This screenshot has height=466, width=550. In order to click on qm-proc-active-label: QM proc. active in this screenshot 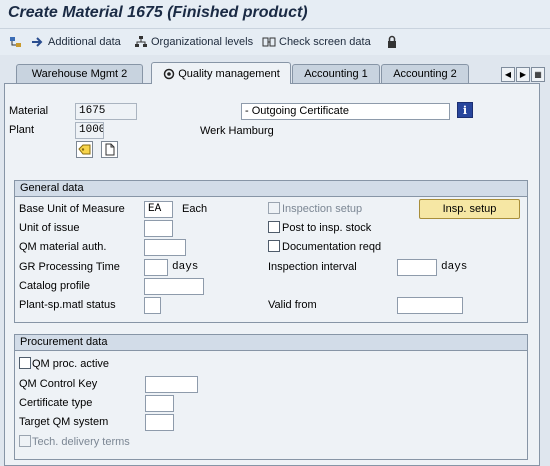, I will do `click(71, 364)`.